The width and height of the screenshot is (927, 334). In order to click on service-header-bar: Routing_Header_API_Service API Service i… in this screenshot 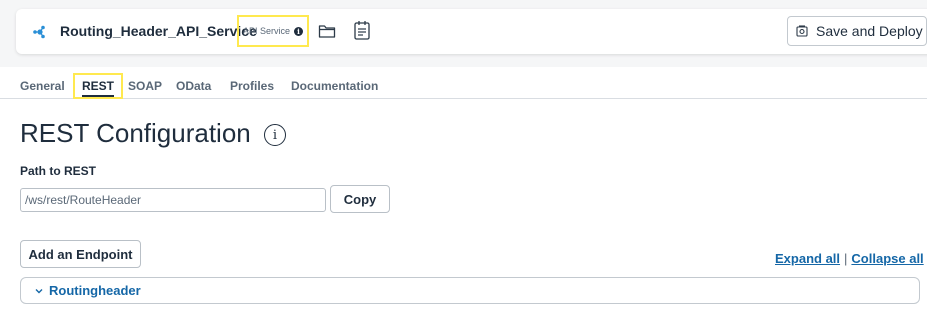, I will do `click(471, 31)`.